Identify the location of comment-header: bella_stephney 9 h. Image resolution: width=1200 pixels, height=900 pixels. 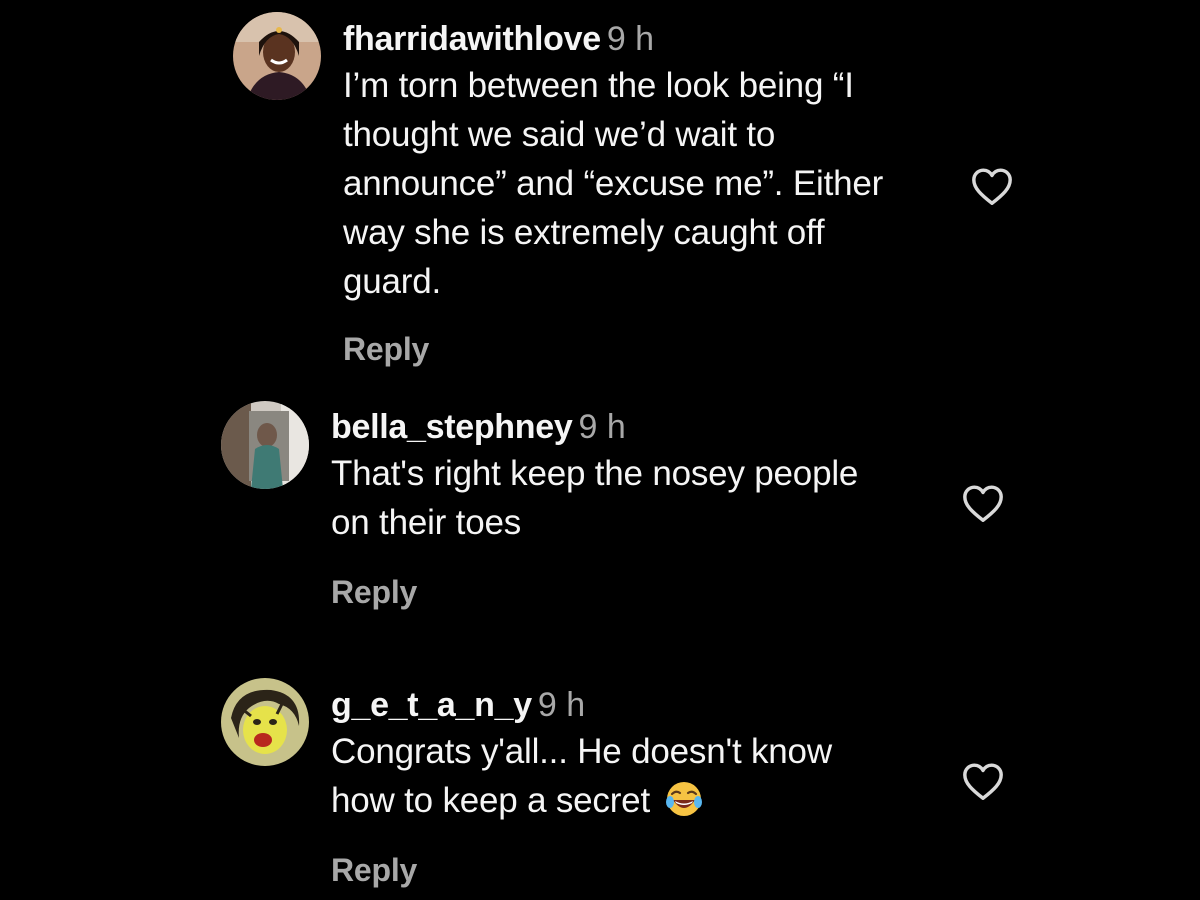
(631, 427).